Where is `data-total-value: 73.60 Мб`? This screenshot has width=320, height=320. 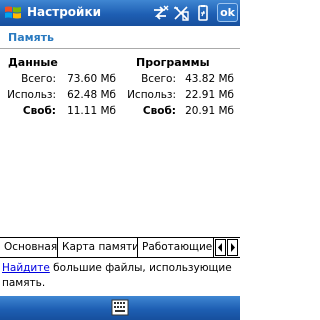
data-total-value: 73.60 Мб is located at coordinates (91, 79).